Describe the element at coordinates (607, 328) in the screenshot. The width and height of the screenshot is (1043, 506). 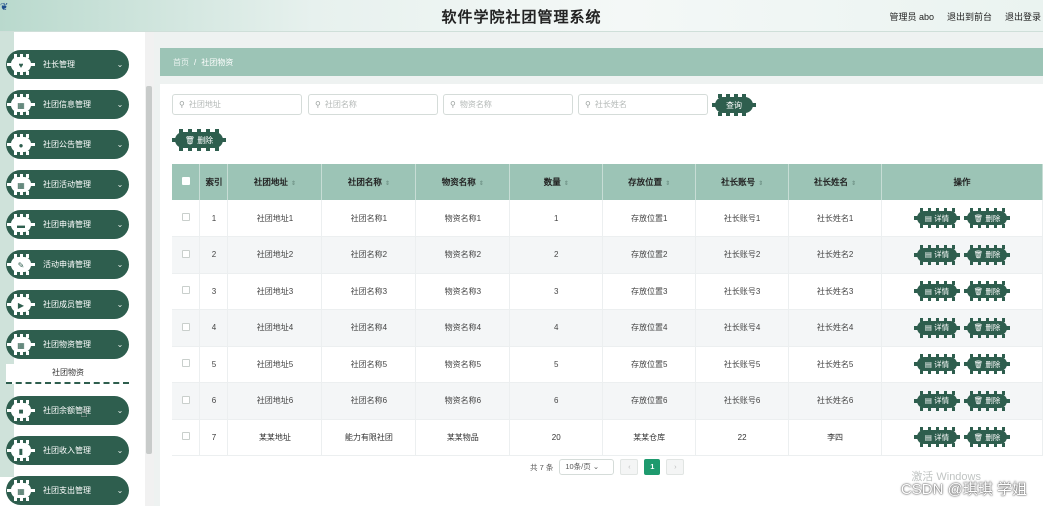
I see `table-row: 4 社团地址4 社团名称4 物资名称4 4 存放位置4 社长账号4 社长姓名4 ▤ 详情 🗑 删除` at that location.